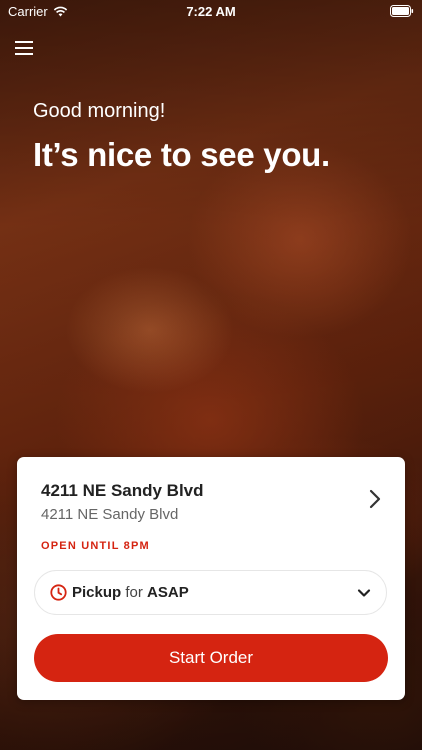  I want to click on start-order-button: Start Order, so click(211, 658).